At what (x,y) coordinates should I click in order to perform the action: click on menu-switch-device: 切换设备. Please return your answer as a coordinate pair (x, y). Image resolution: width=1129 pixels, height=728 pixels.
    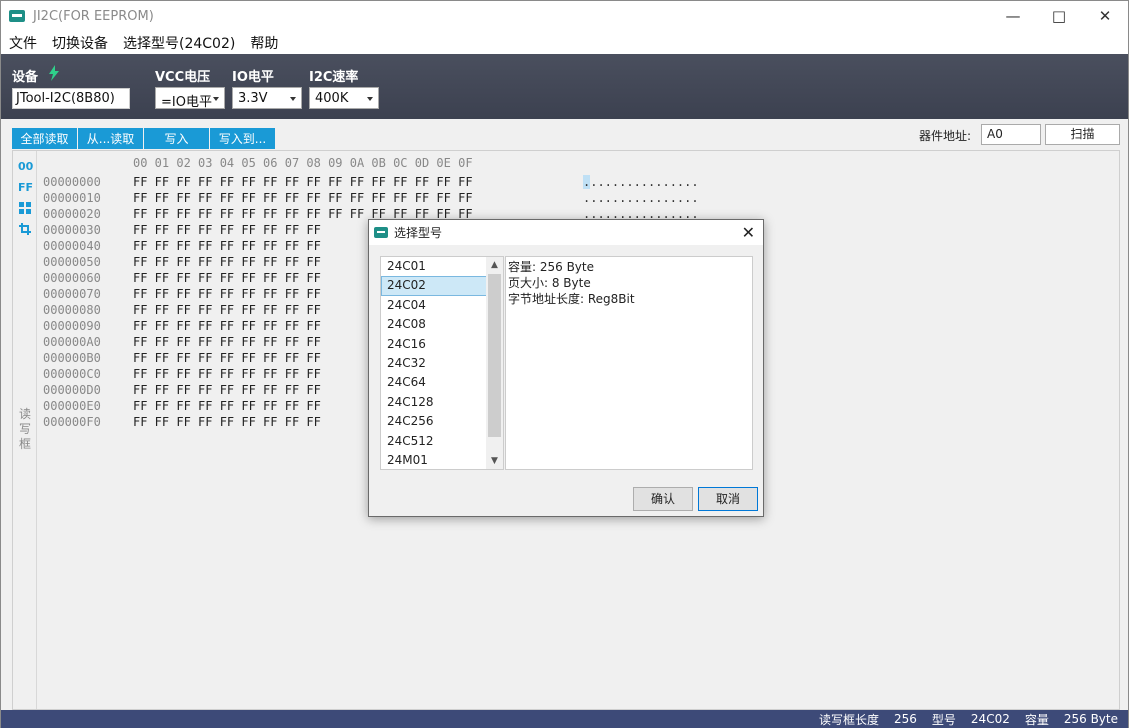
    Looking at the image, I should click on (79, 43).